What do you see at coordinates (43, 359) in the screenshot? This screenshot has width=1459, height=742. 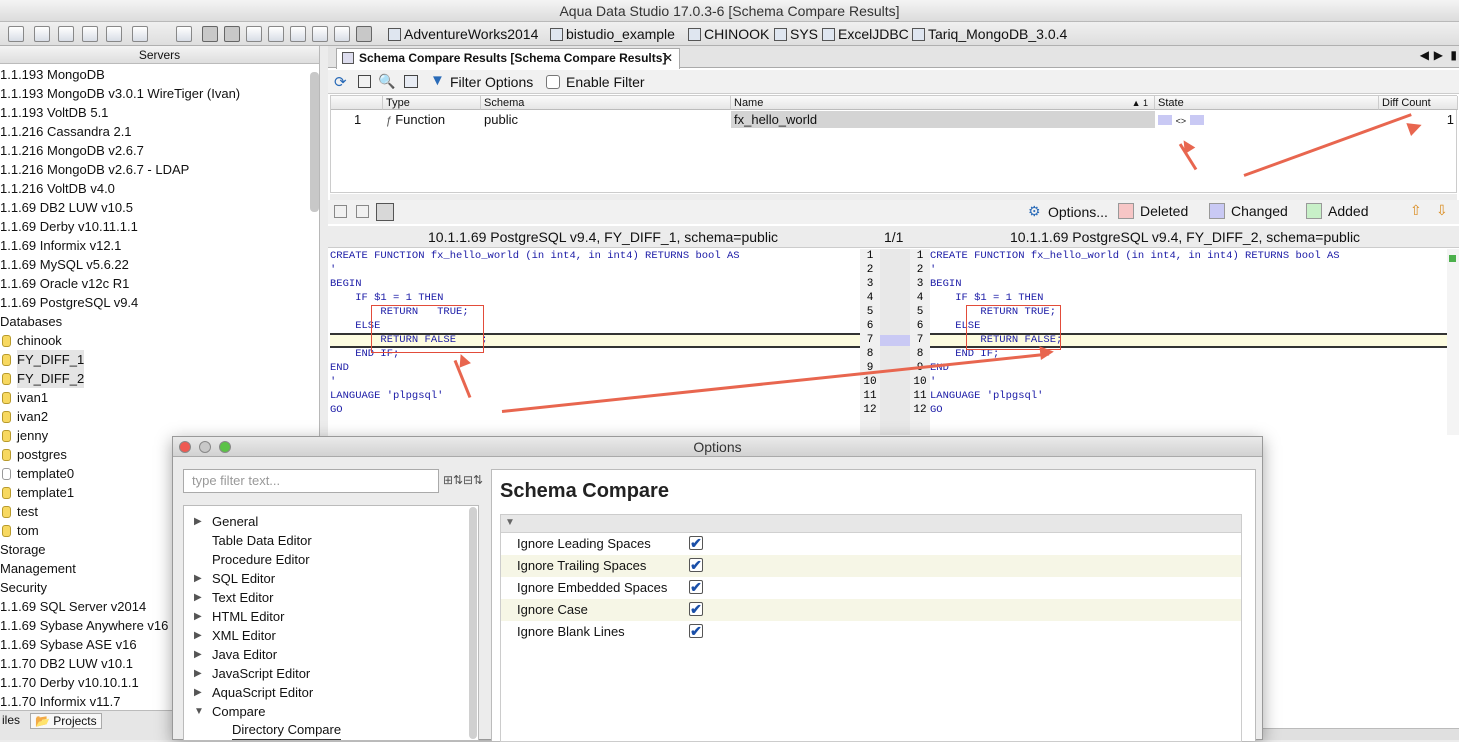 I see `database-tree-item: FY_DIFF_1` at bounding box center [43, 359].